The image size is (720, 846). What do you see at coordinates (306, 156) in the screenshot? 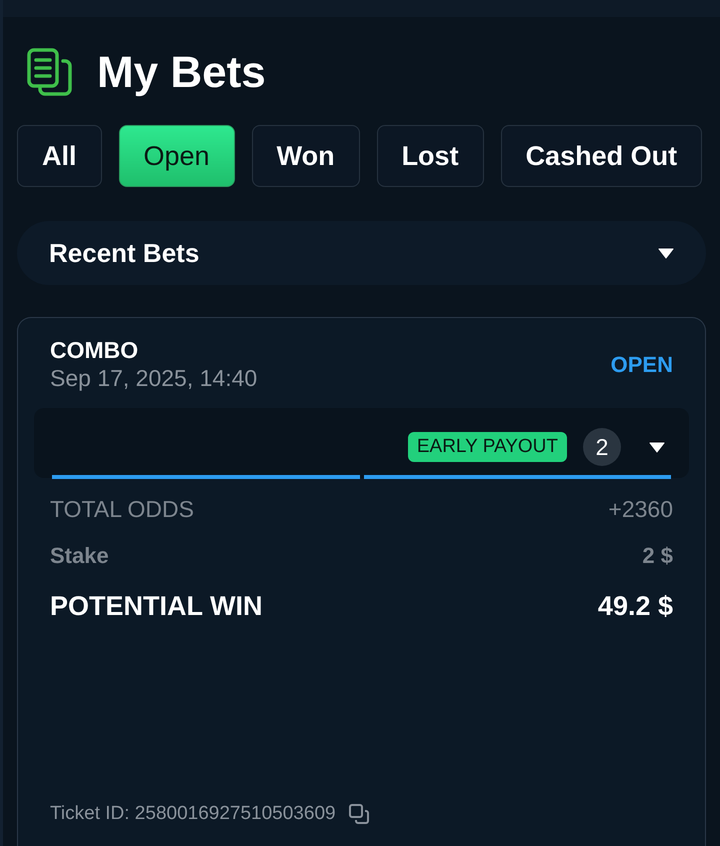
I see `filter-tab: Won` at bounding box center [306, 156].